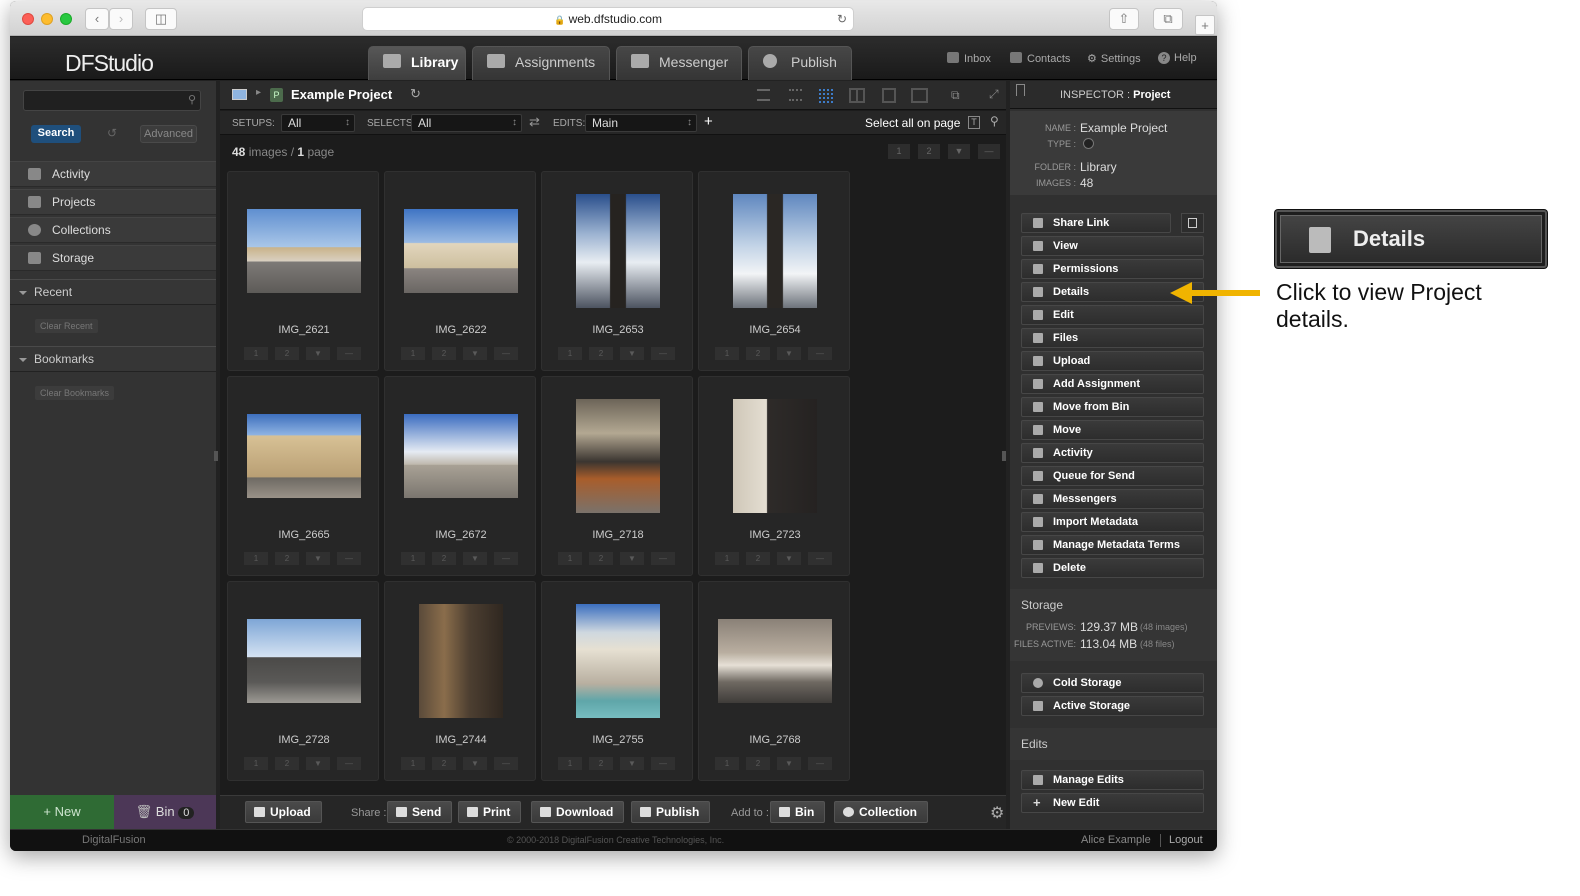  What do you see at coordinates (1112, 683) in the screenshot?
I see `cold-storage-button: Cold Storage` at bounding box center [1112, 683].